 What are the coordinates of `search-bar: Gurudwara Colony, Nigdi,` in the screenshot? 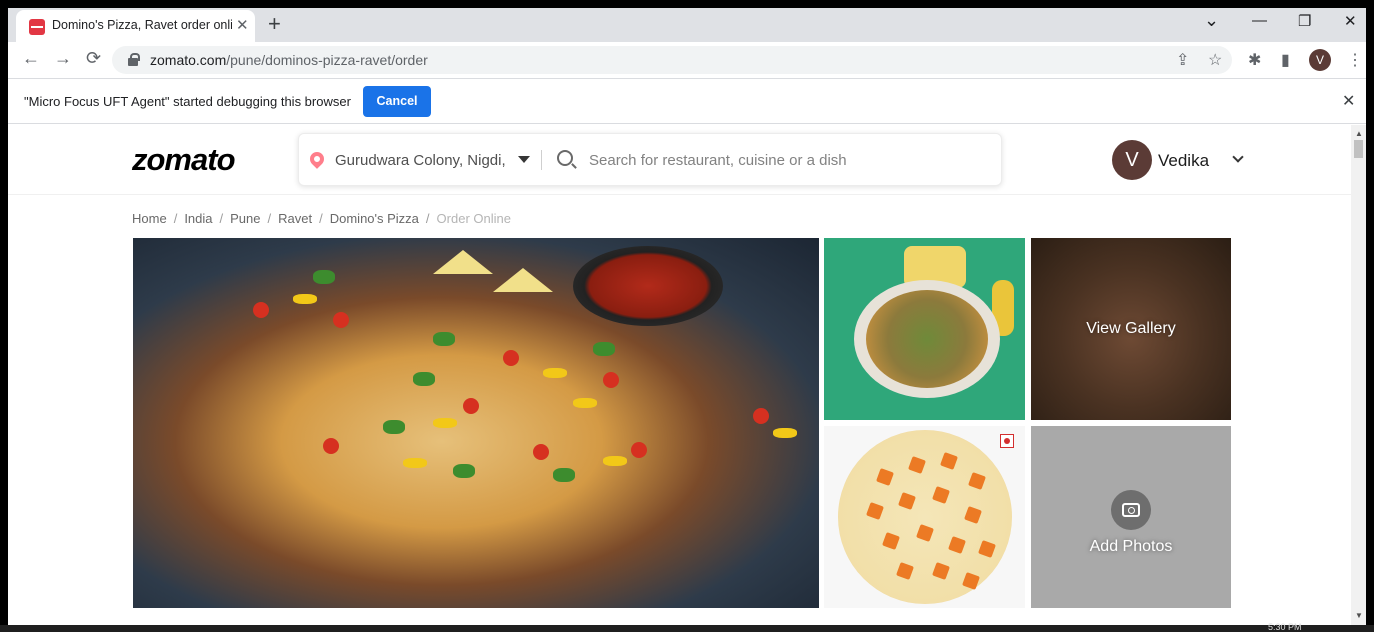 It's located at (650, 159).